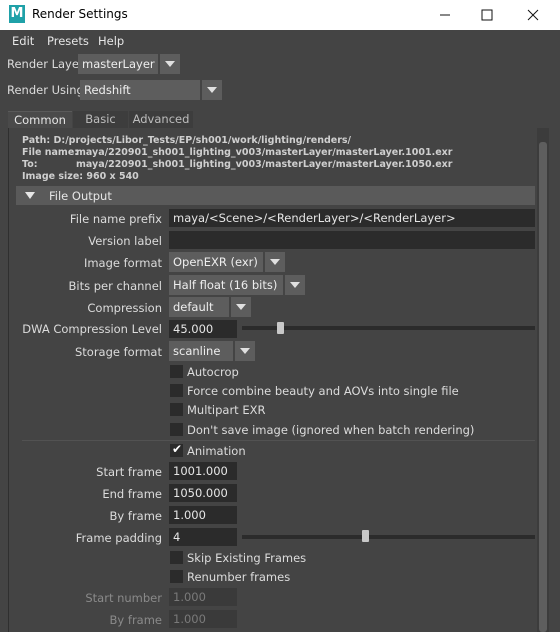  What do you see at coordinates (203, 515) in the screenshot?
I see `by-frame-field: 1.000` at bounding box center [203, 515].